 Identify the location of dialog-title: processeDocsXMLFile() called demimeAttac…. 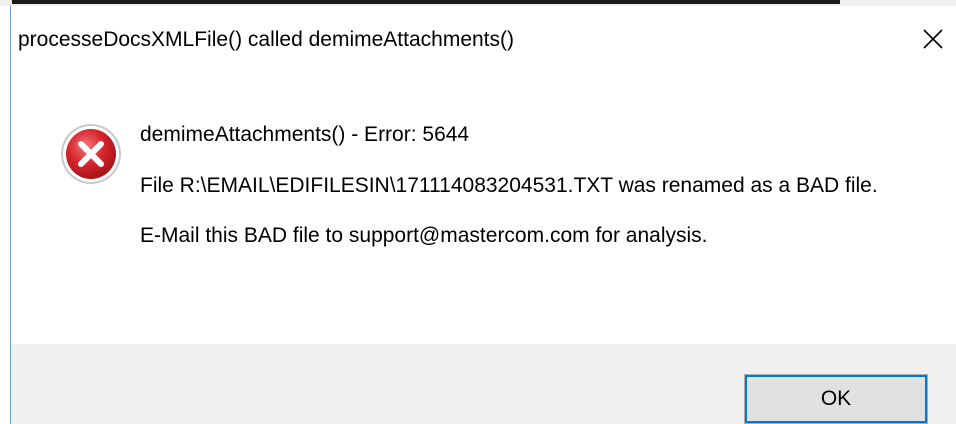
(266, 39).